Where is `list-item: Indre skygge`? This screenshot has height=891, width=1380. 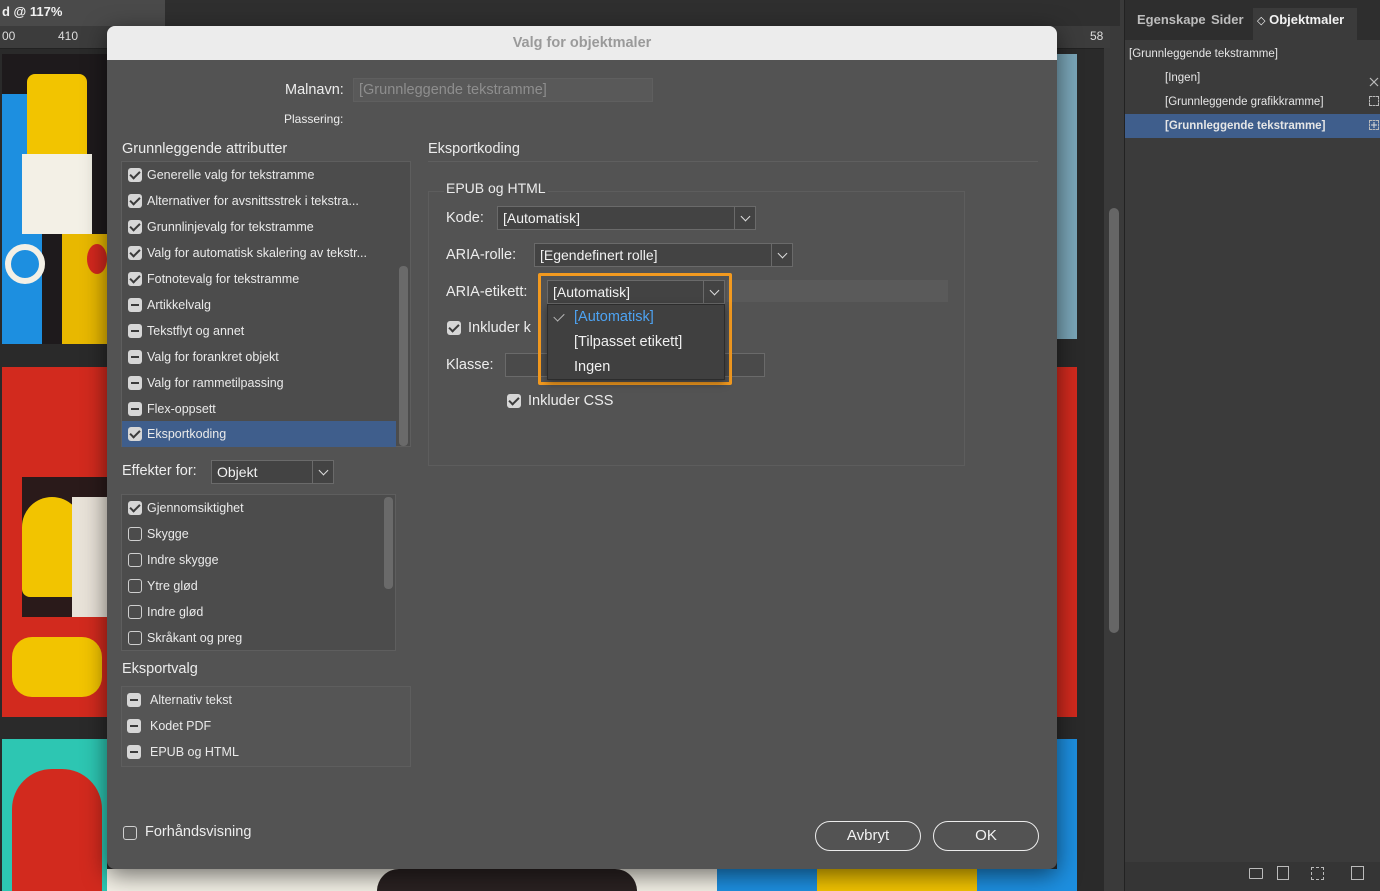 list-item: Indre skygge is located at coordinates (258, 560).